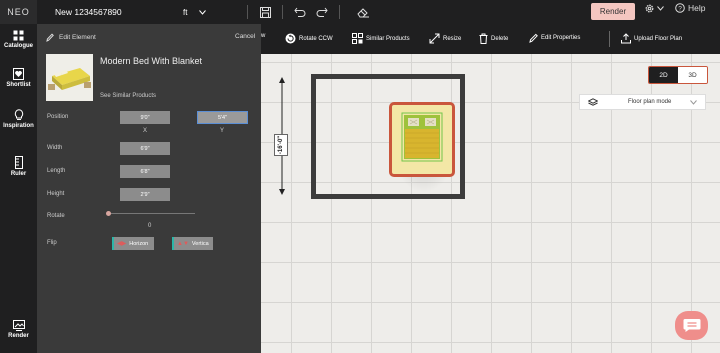 This screenshot has height=353, width=720. What do you see at coordinates (593, 101) in the screenshot?
I see `layers-icon` at bounding box center [593, 101].